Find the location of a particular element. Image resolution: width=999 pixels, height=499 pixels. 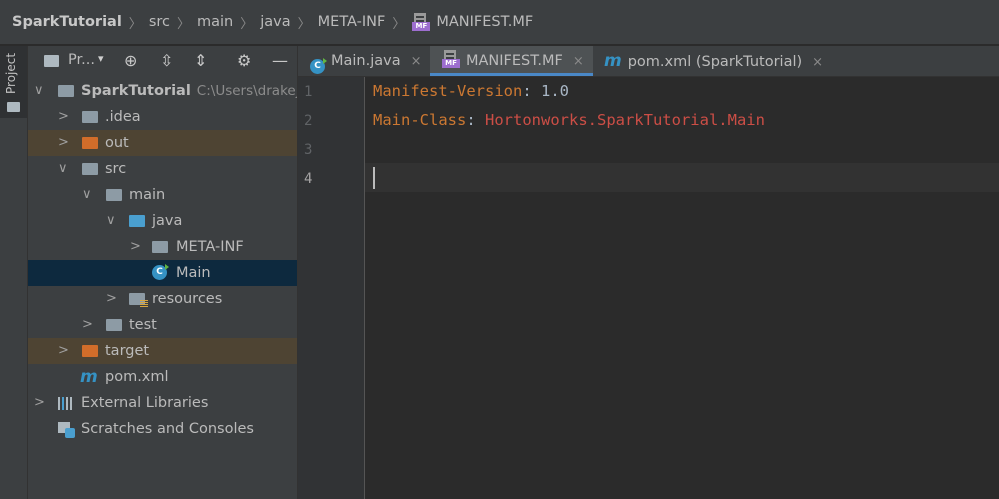

line-number: 3 is located at coordinates (308, 150).